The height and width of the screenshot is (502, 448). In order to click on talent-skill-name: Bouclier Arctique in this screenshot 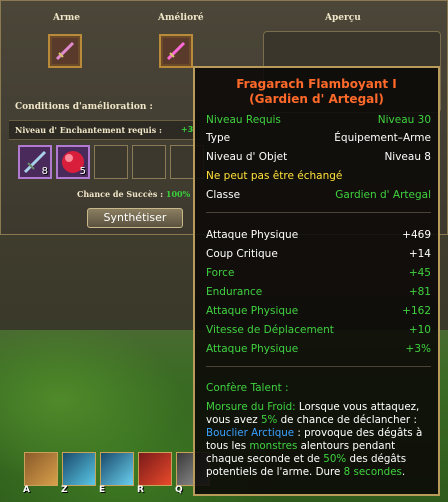, I will do `click(250, 433)`.